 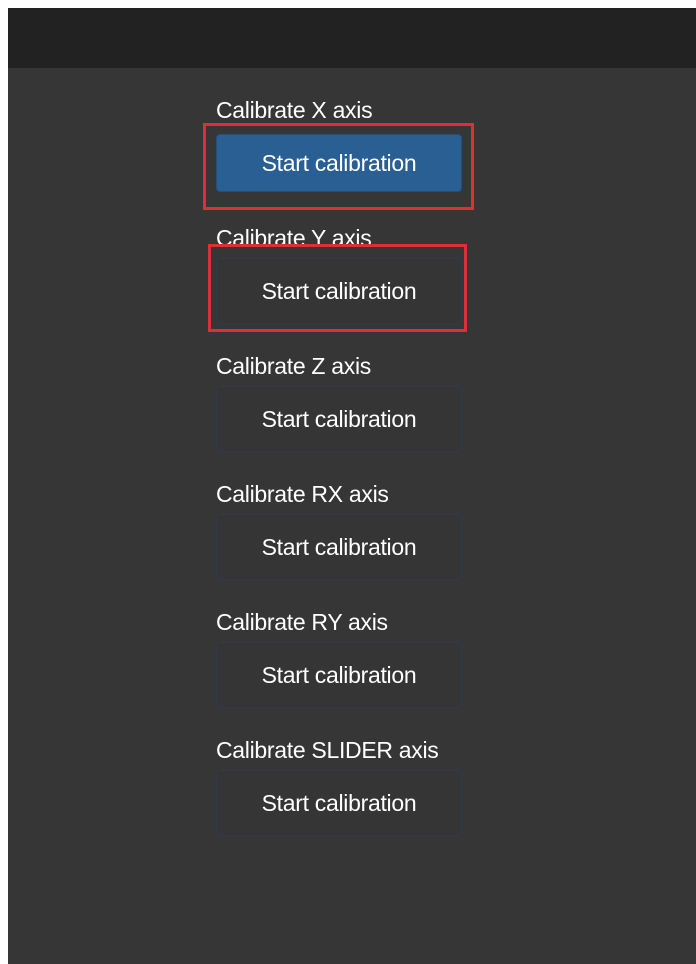 I want to click on start-calibration-rx-button: Start calibration, so click(x=339, y=547).